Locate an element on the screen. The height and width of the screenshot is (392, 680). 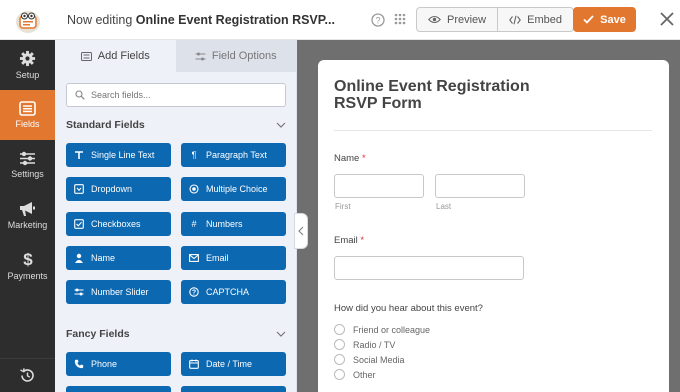
field-search-box is located at coordinates (176, 95).